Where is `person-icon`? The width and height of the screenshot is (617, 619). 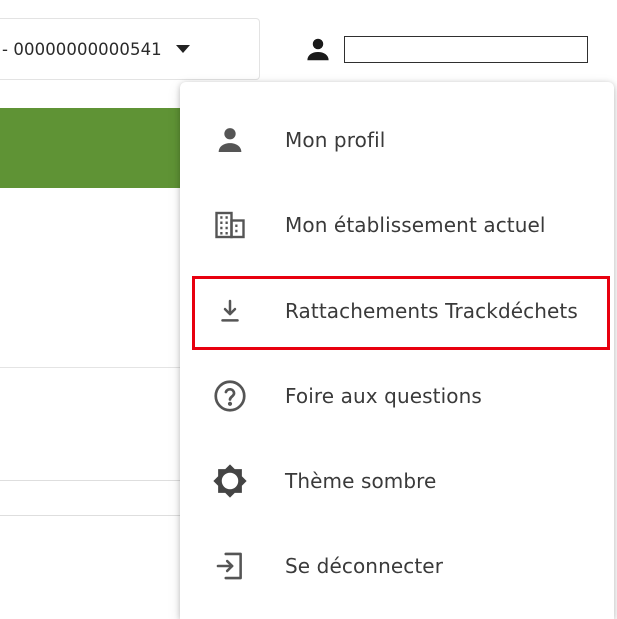 person-icon is located at coordinates (230, 140).